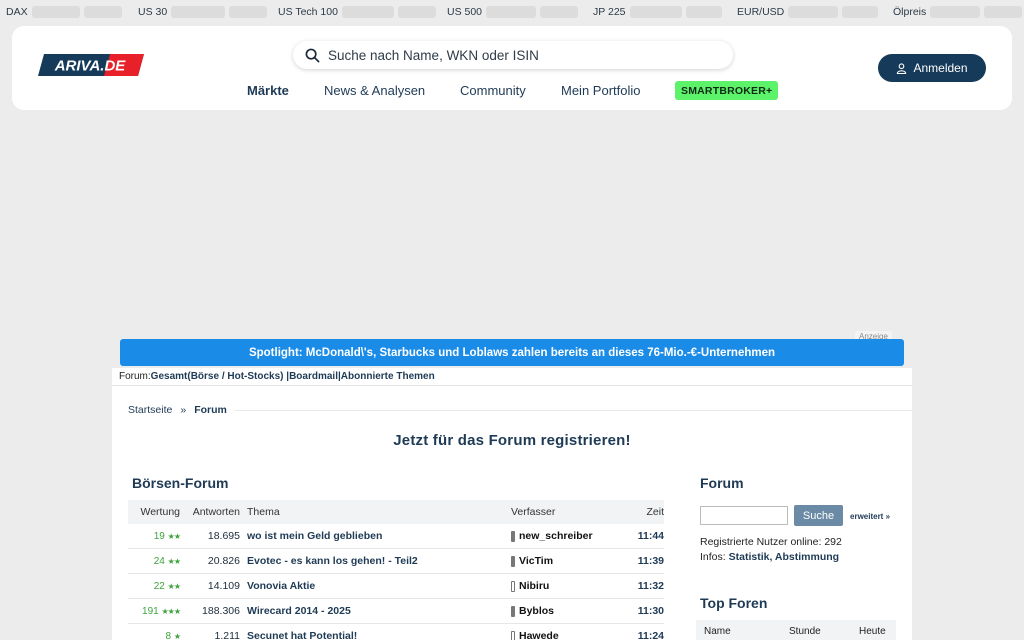  Describe the element at coordinates (159, 586) in the screenshot. I see `rating-value: 22` at that location.